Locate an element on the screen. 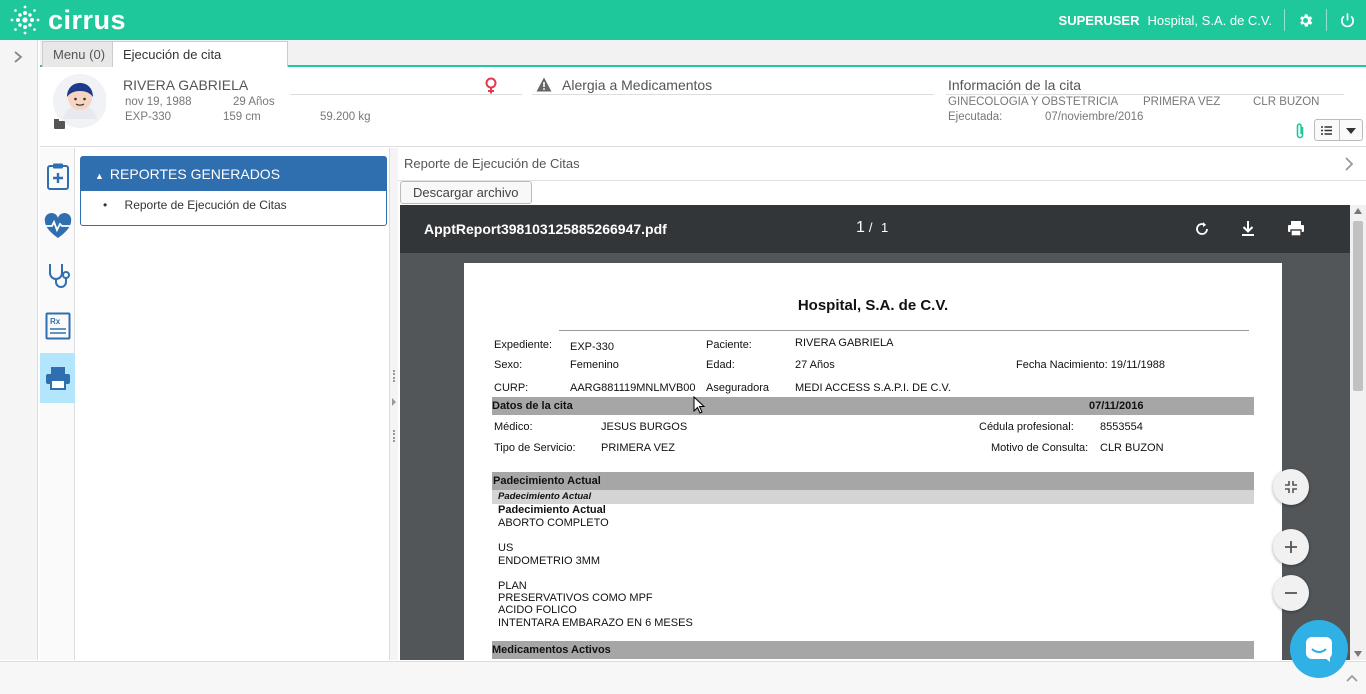  zoom-in-button is located at coordinates (1291, 547).